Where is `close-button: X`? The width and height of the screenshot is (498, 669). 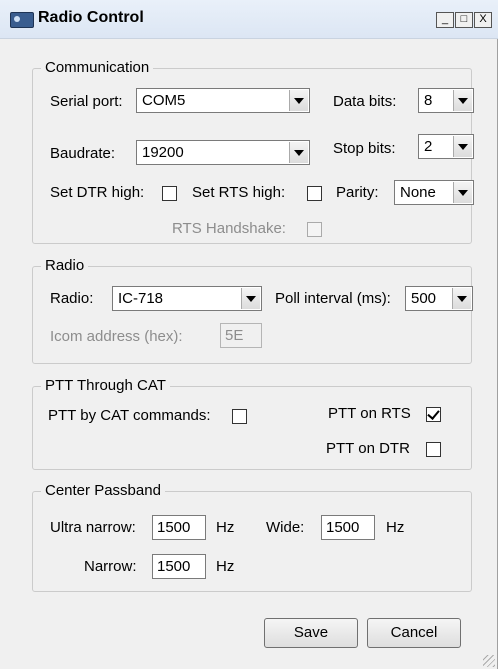 close-button: X is located at coordinates (483, 20).